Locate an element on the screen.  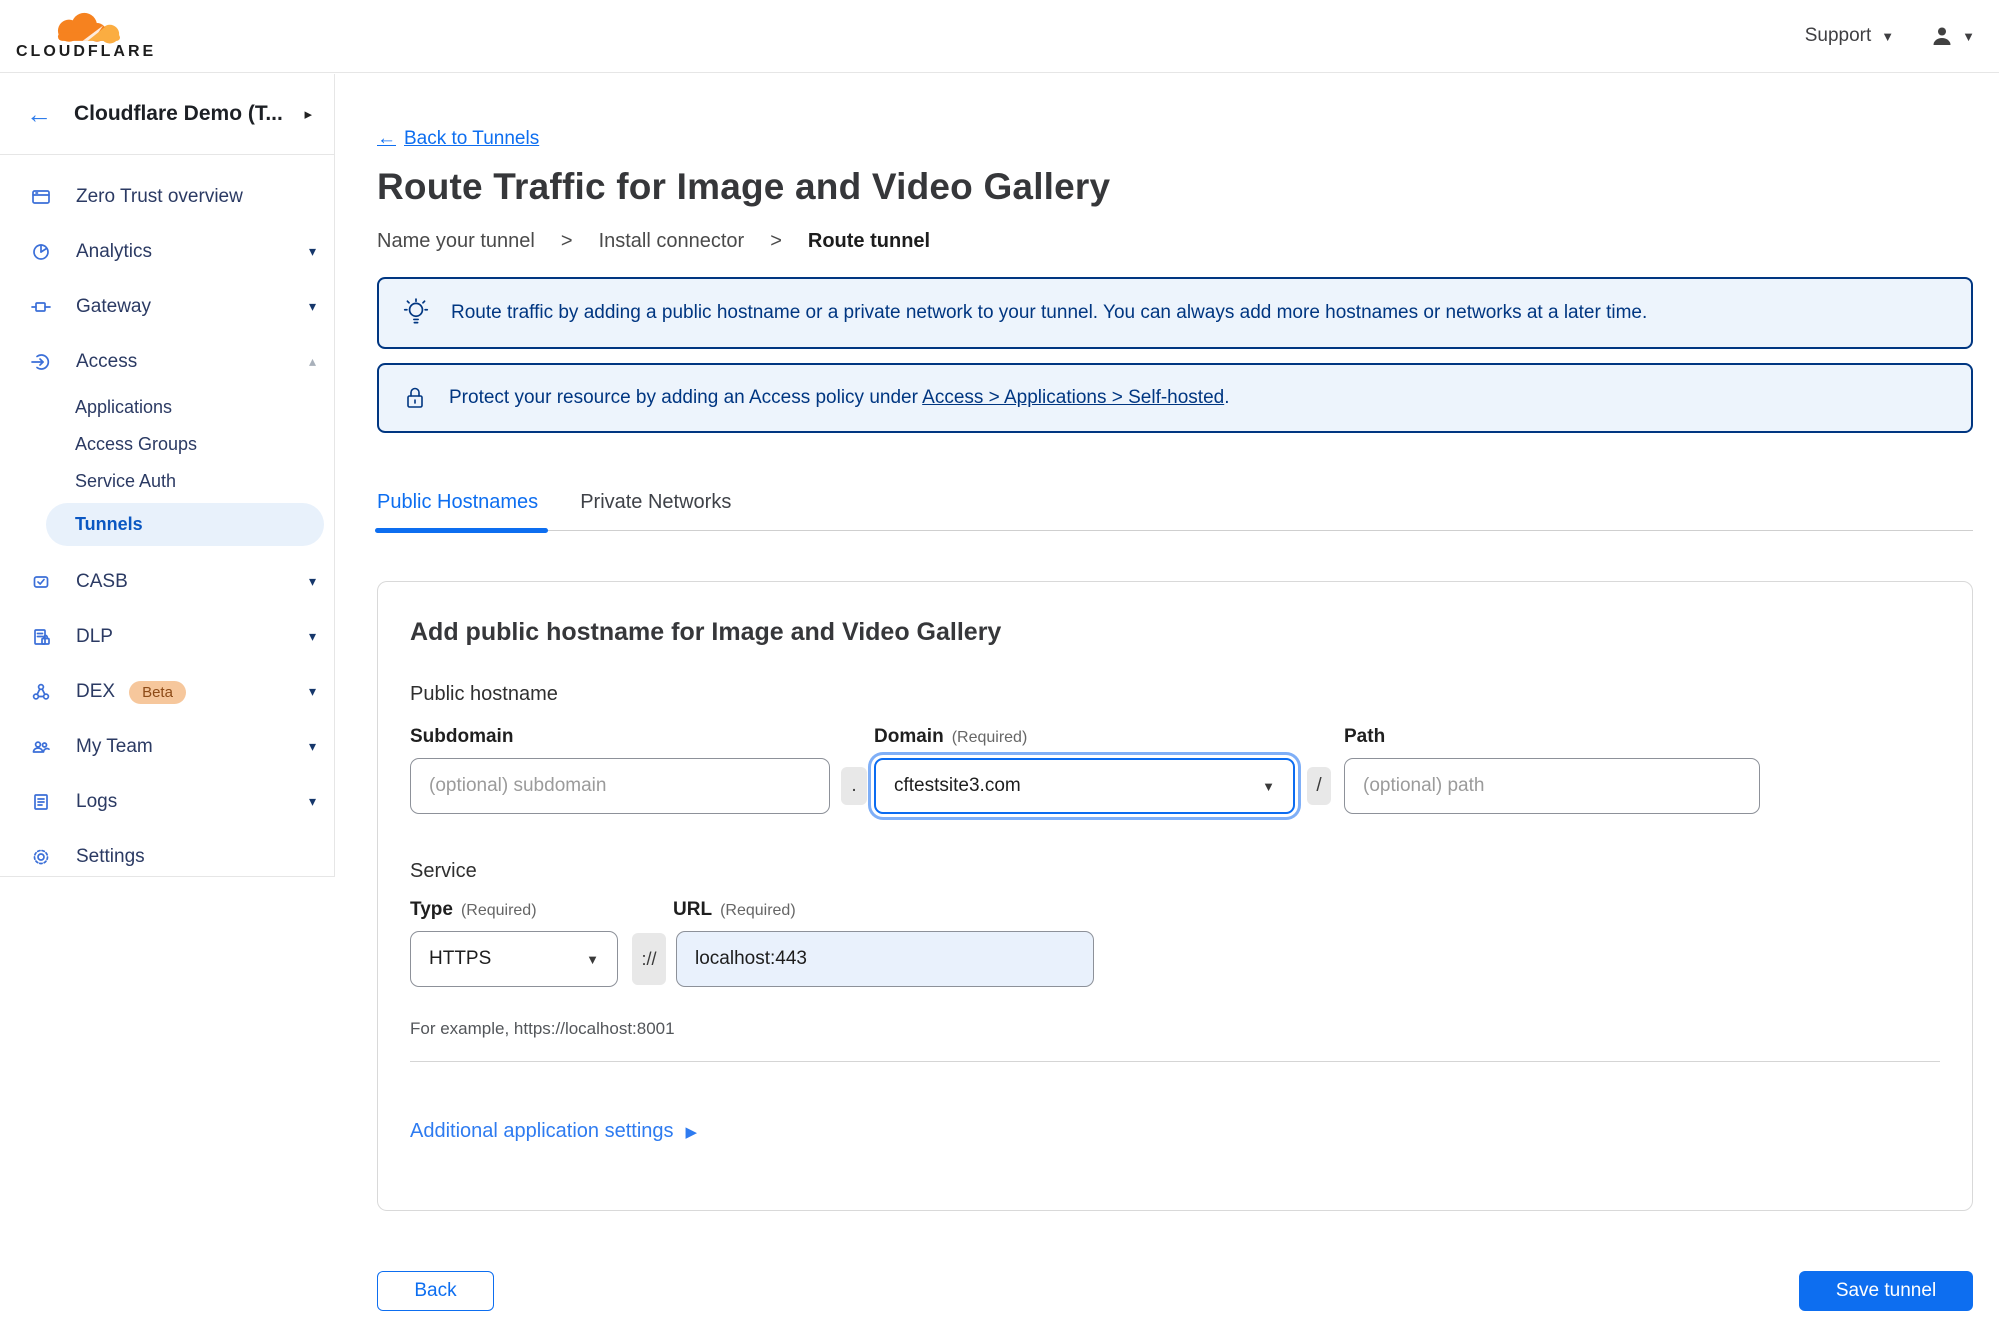
support-menu: Support ▼ is located at coordinates (1849, 36).